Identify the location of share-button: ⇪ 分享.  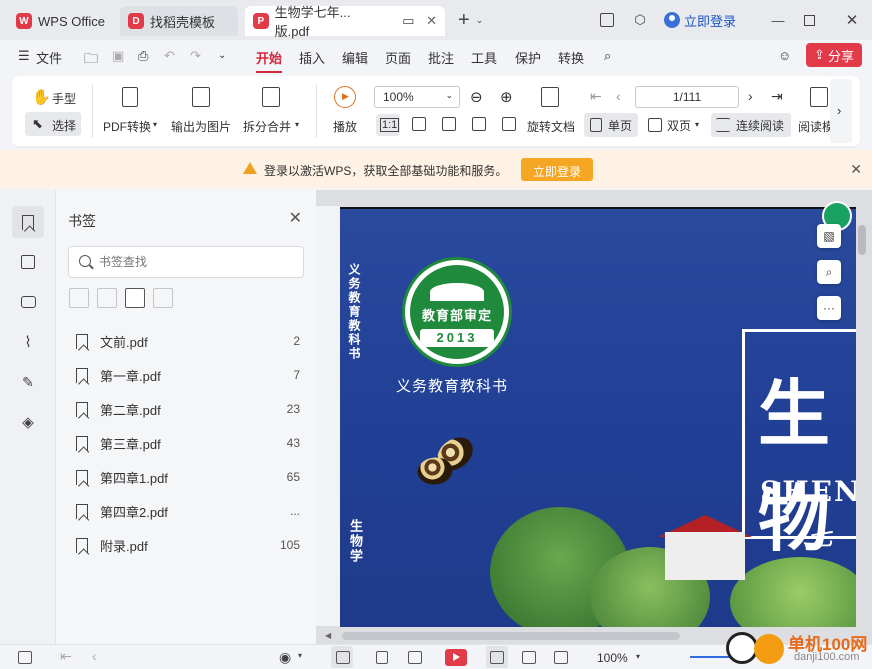
(834, 55).